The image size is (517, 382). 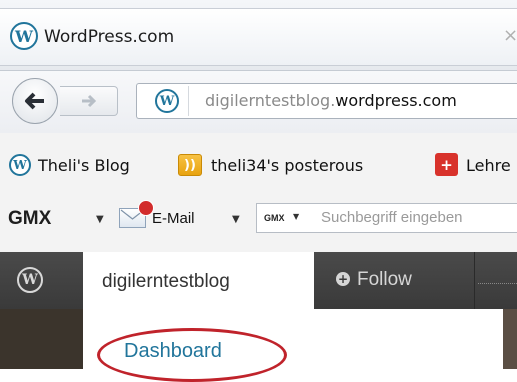 What do you see at coordinates (343, 279) in the screenshot?
I see `plus-icon: +` at bounding box center [343, 279].